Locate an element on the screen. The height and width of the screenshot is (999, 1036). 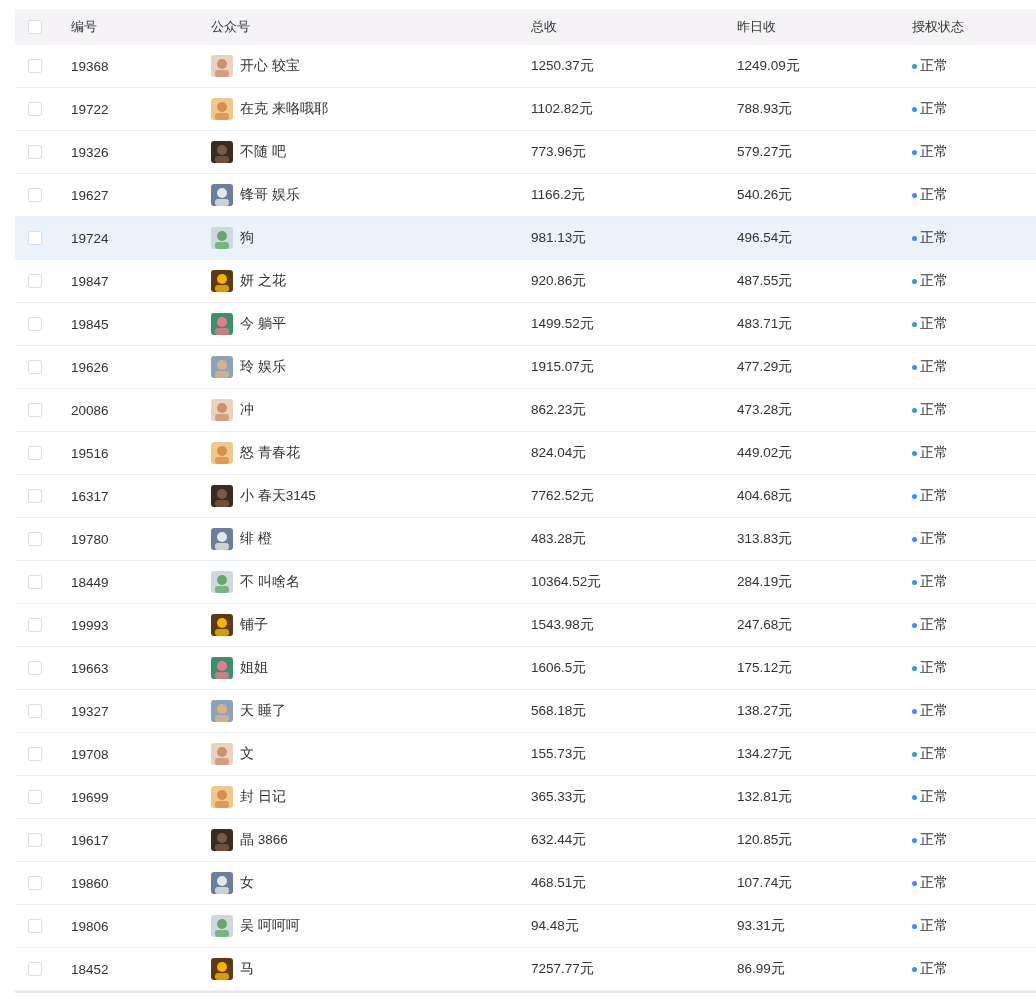
table-cell-text: 94.48元 is located at coordinates (555, 926).